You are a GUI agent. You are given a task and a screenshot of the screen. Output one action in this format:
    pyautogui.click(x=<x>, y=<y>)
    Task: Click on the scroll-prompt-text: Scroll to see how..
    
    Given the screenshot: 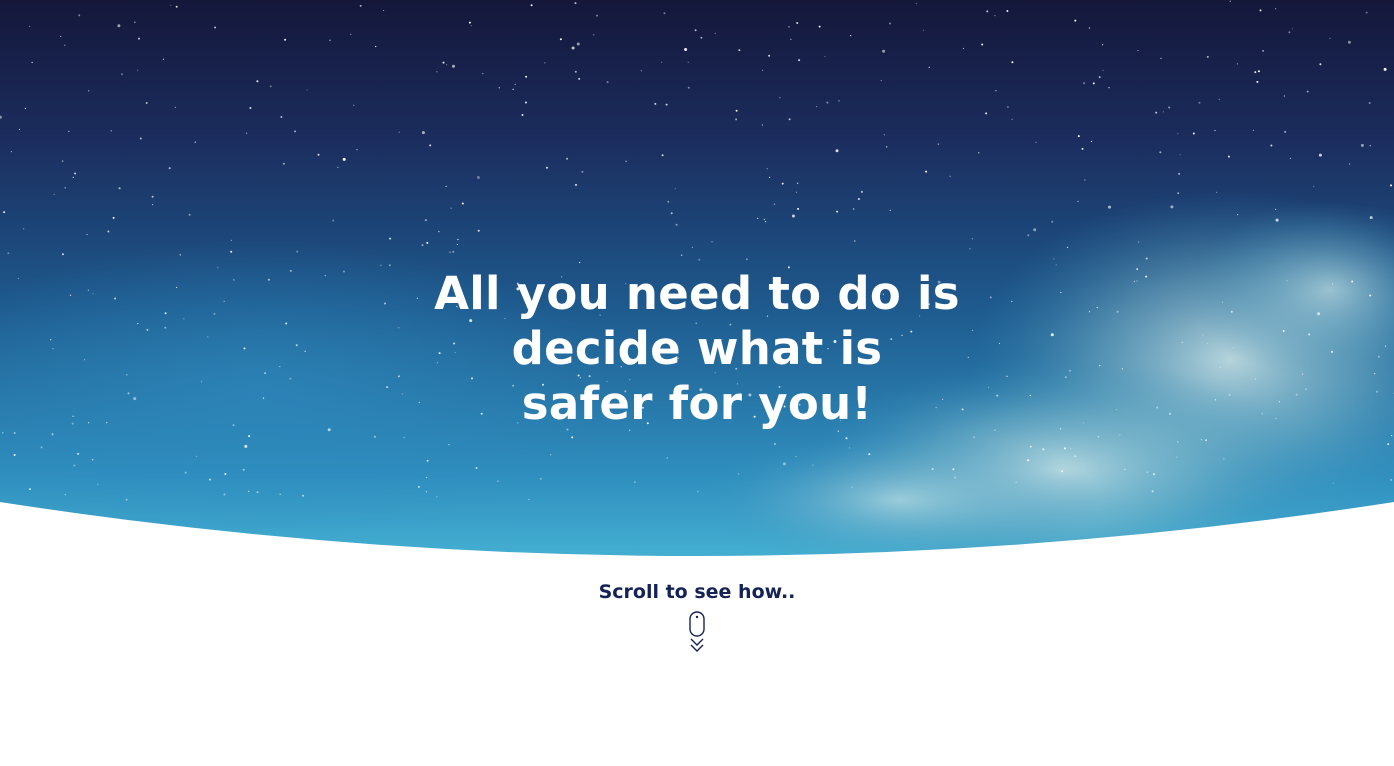 What is the action you would take?
    pyautogui.click(x=697, y=592)
    